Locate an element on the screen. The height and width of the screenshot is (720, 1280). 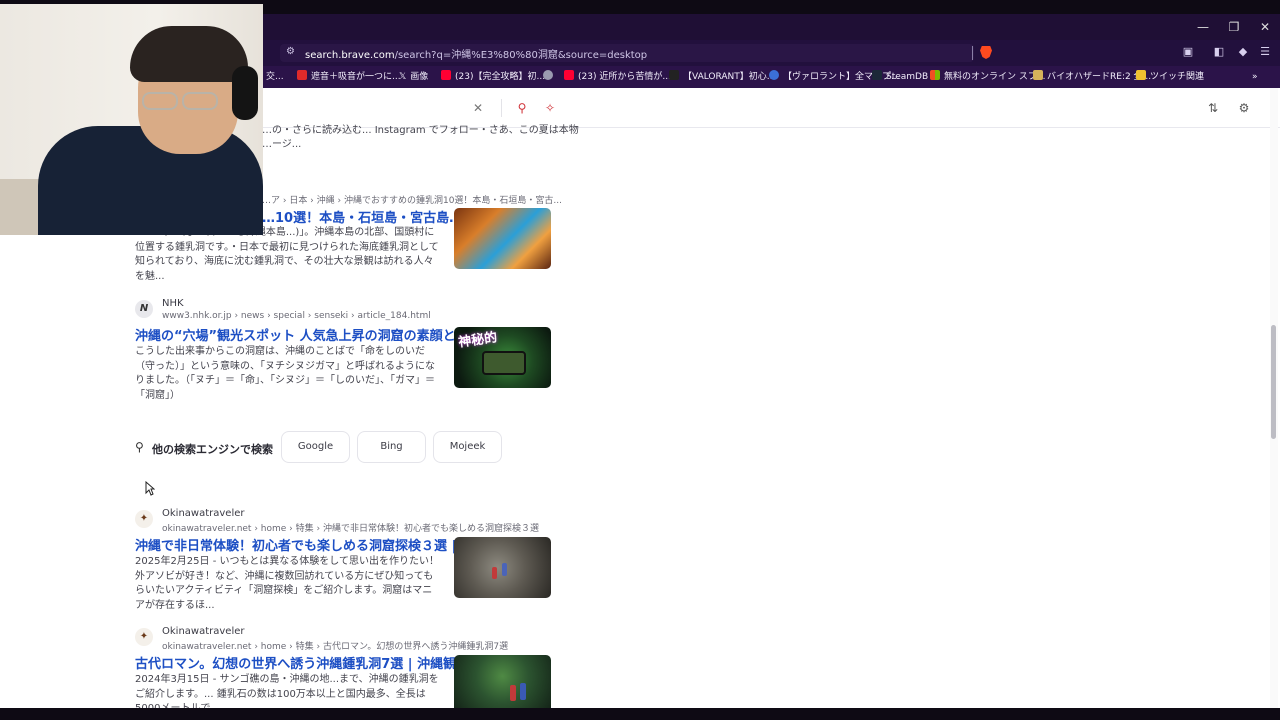
url-host: search.brave.com is located at coordinates (350, 55).